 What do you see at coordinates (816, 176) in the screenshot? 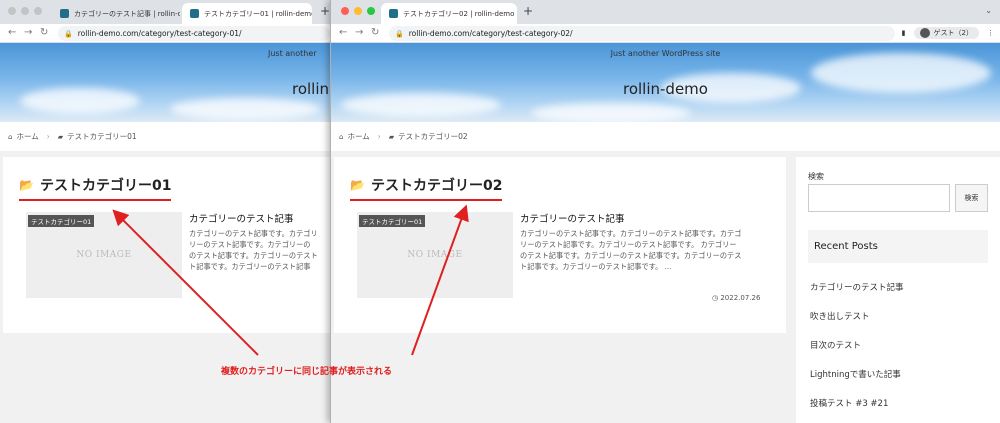
I see `search-label: 検索` at bounding box center [816, 176].